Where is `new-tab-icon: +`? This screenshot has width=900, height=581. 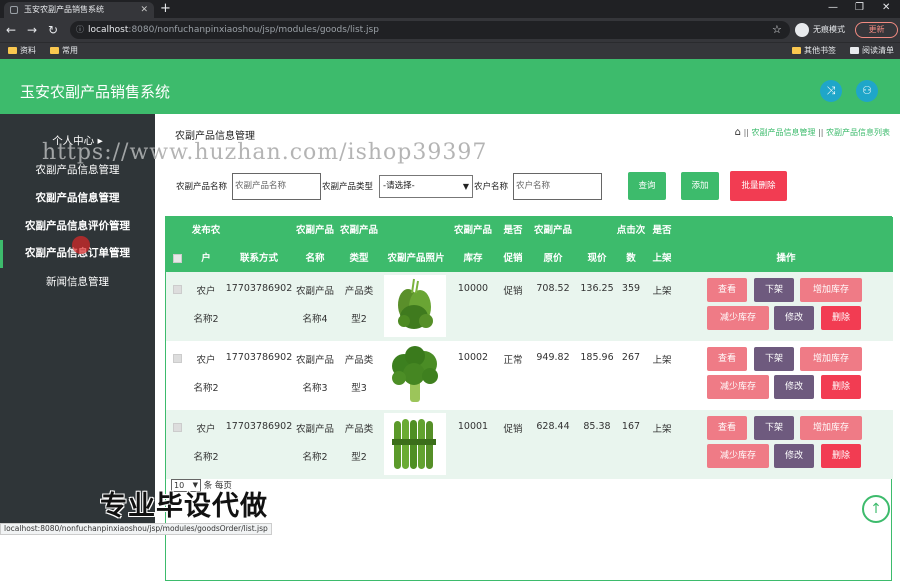 new-tab-icon: + is located at coordinates (165, 8).